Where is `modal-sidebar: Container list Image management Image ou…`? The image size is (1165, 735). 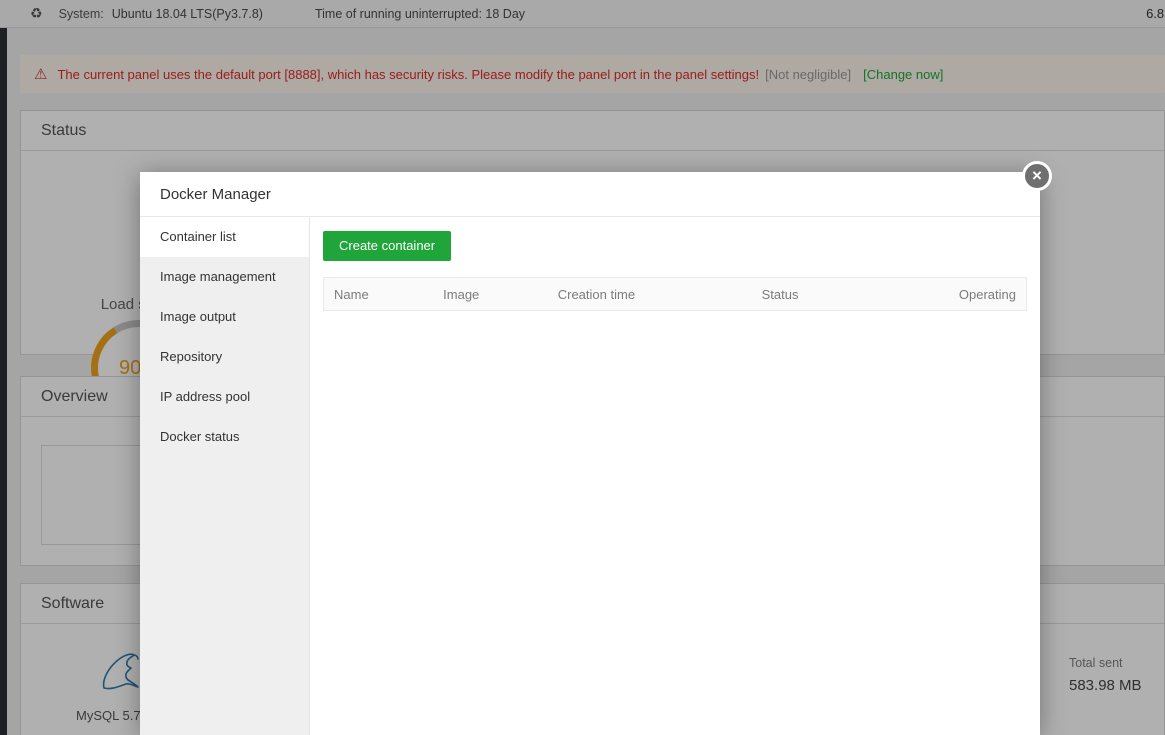
modal-sidebar: Container list Image management Image ou… is located at coordinates (225, 476).